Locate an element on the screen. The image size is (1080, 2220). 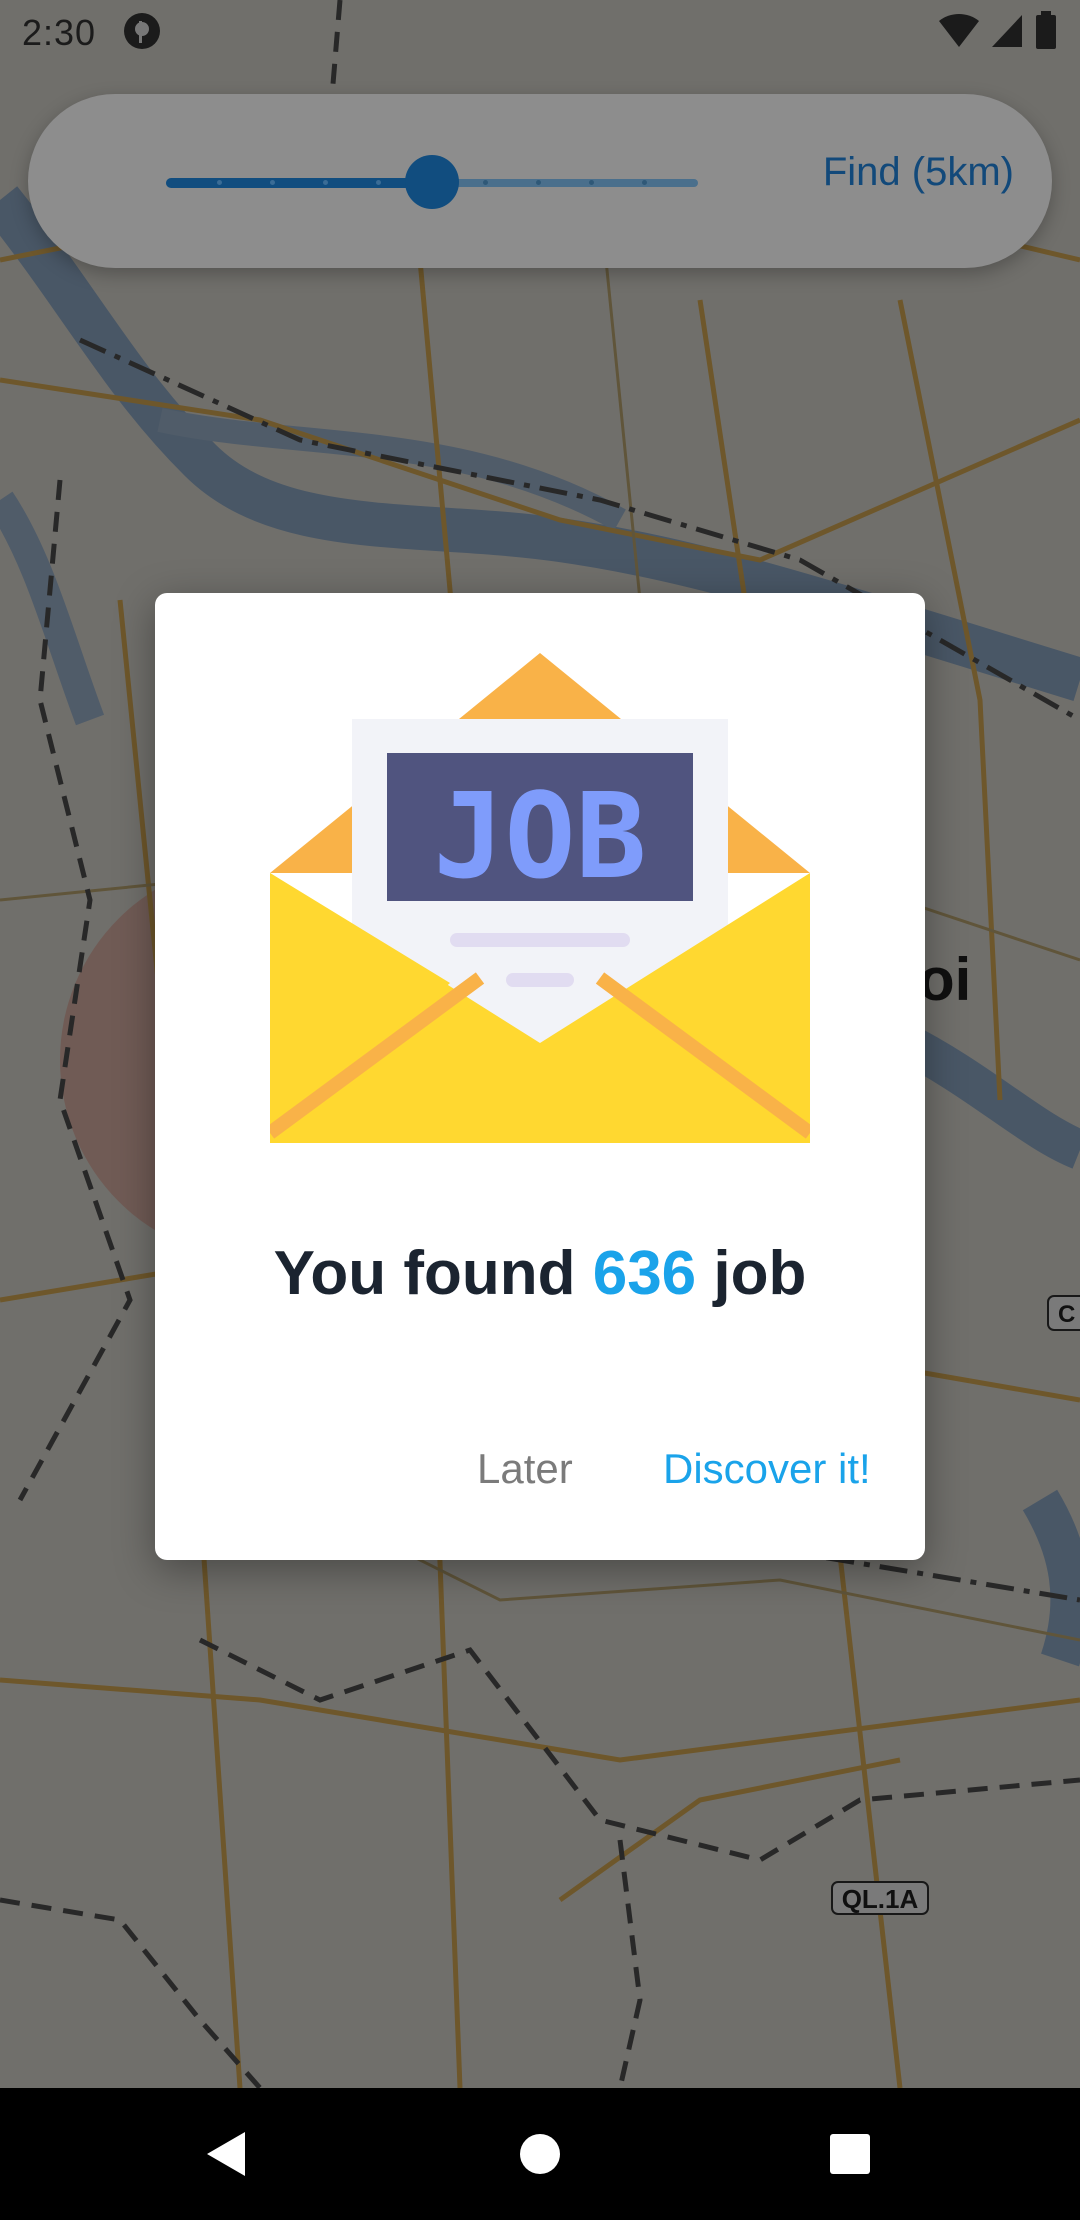
home-button is located at coordinates (540, 2154).